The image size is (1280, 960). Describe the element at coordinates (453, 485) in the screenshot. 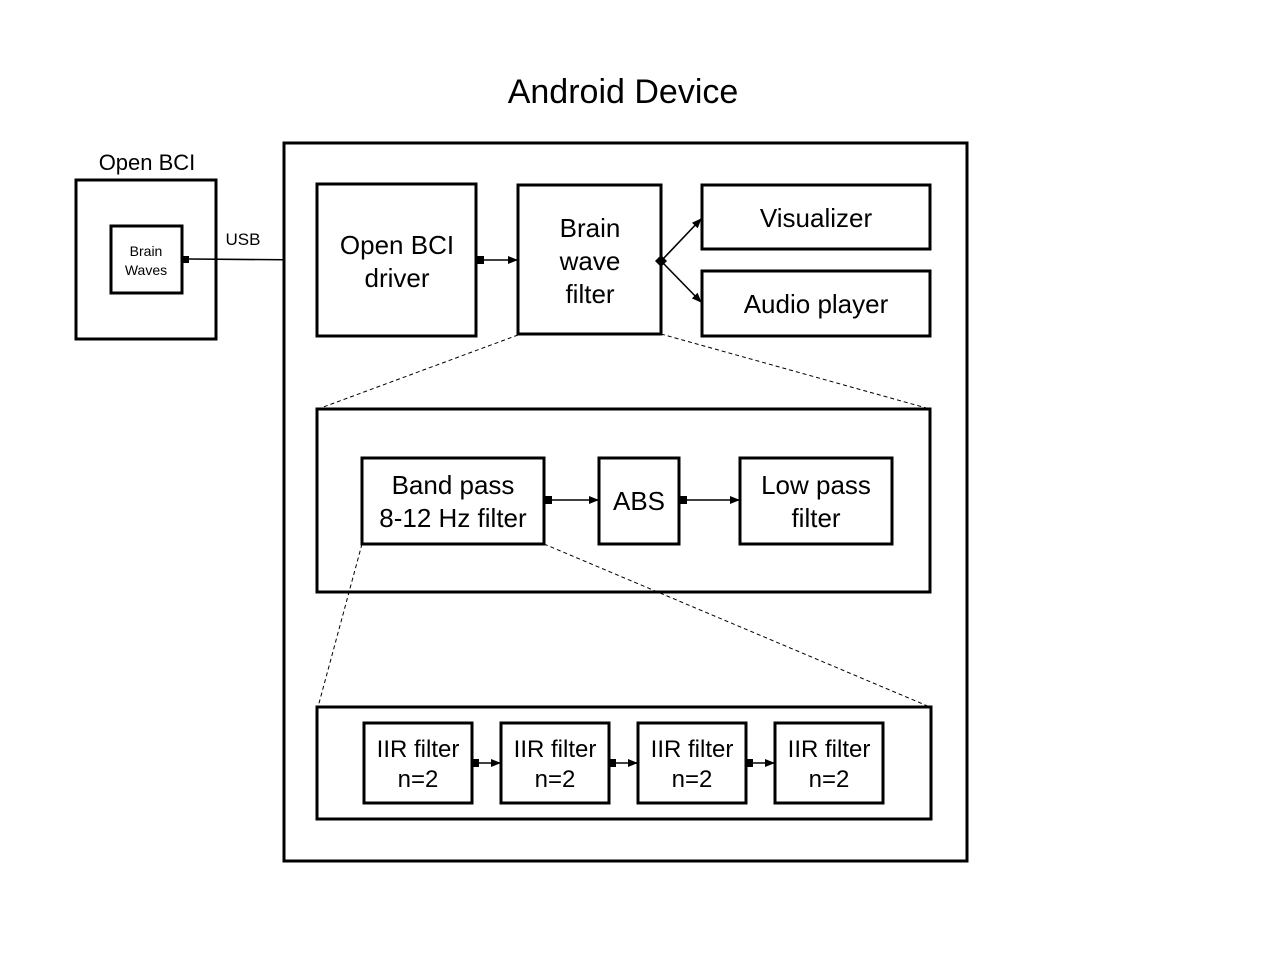

I see `bandpass-line1: Band pass` at that location.